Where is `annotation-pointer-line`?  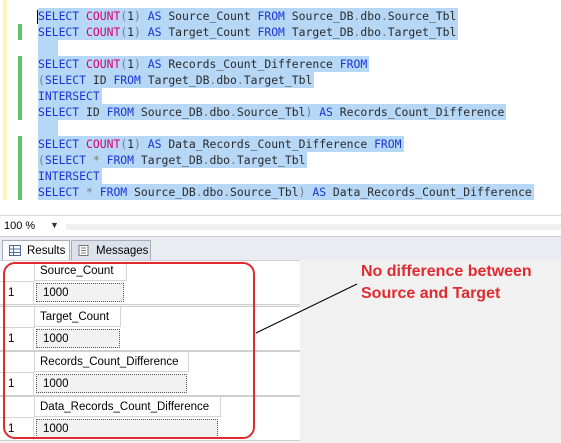
annotation-pointer-line is located at coordinates (306, 308).